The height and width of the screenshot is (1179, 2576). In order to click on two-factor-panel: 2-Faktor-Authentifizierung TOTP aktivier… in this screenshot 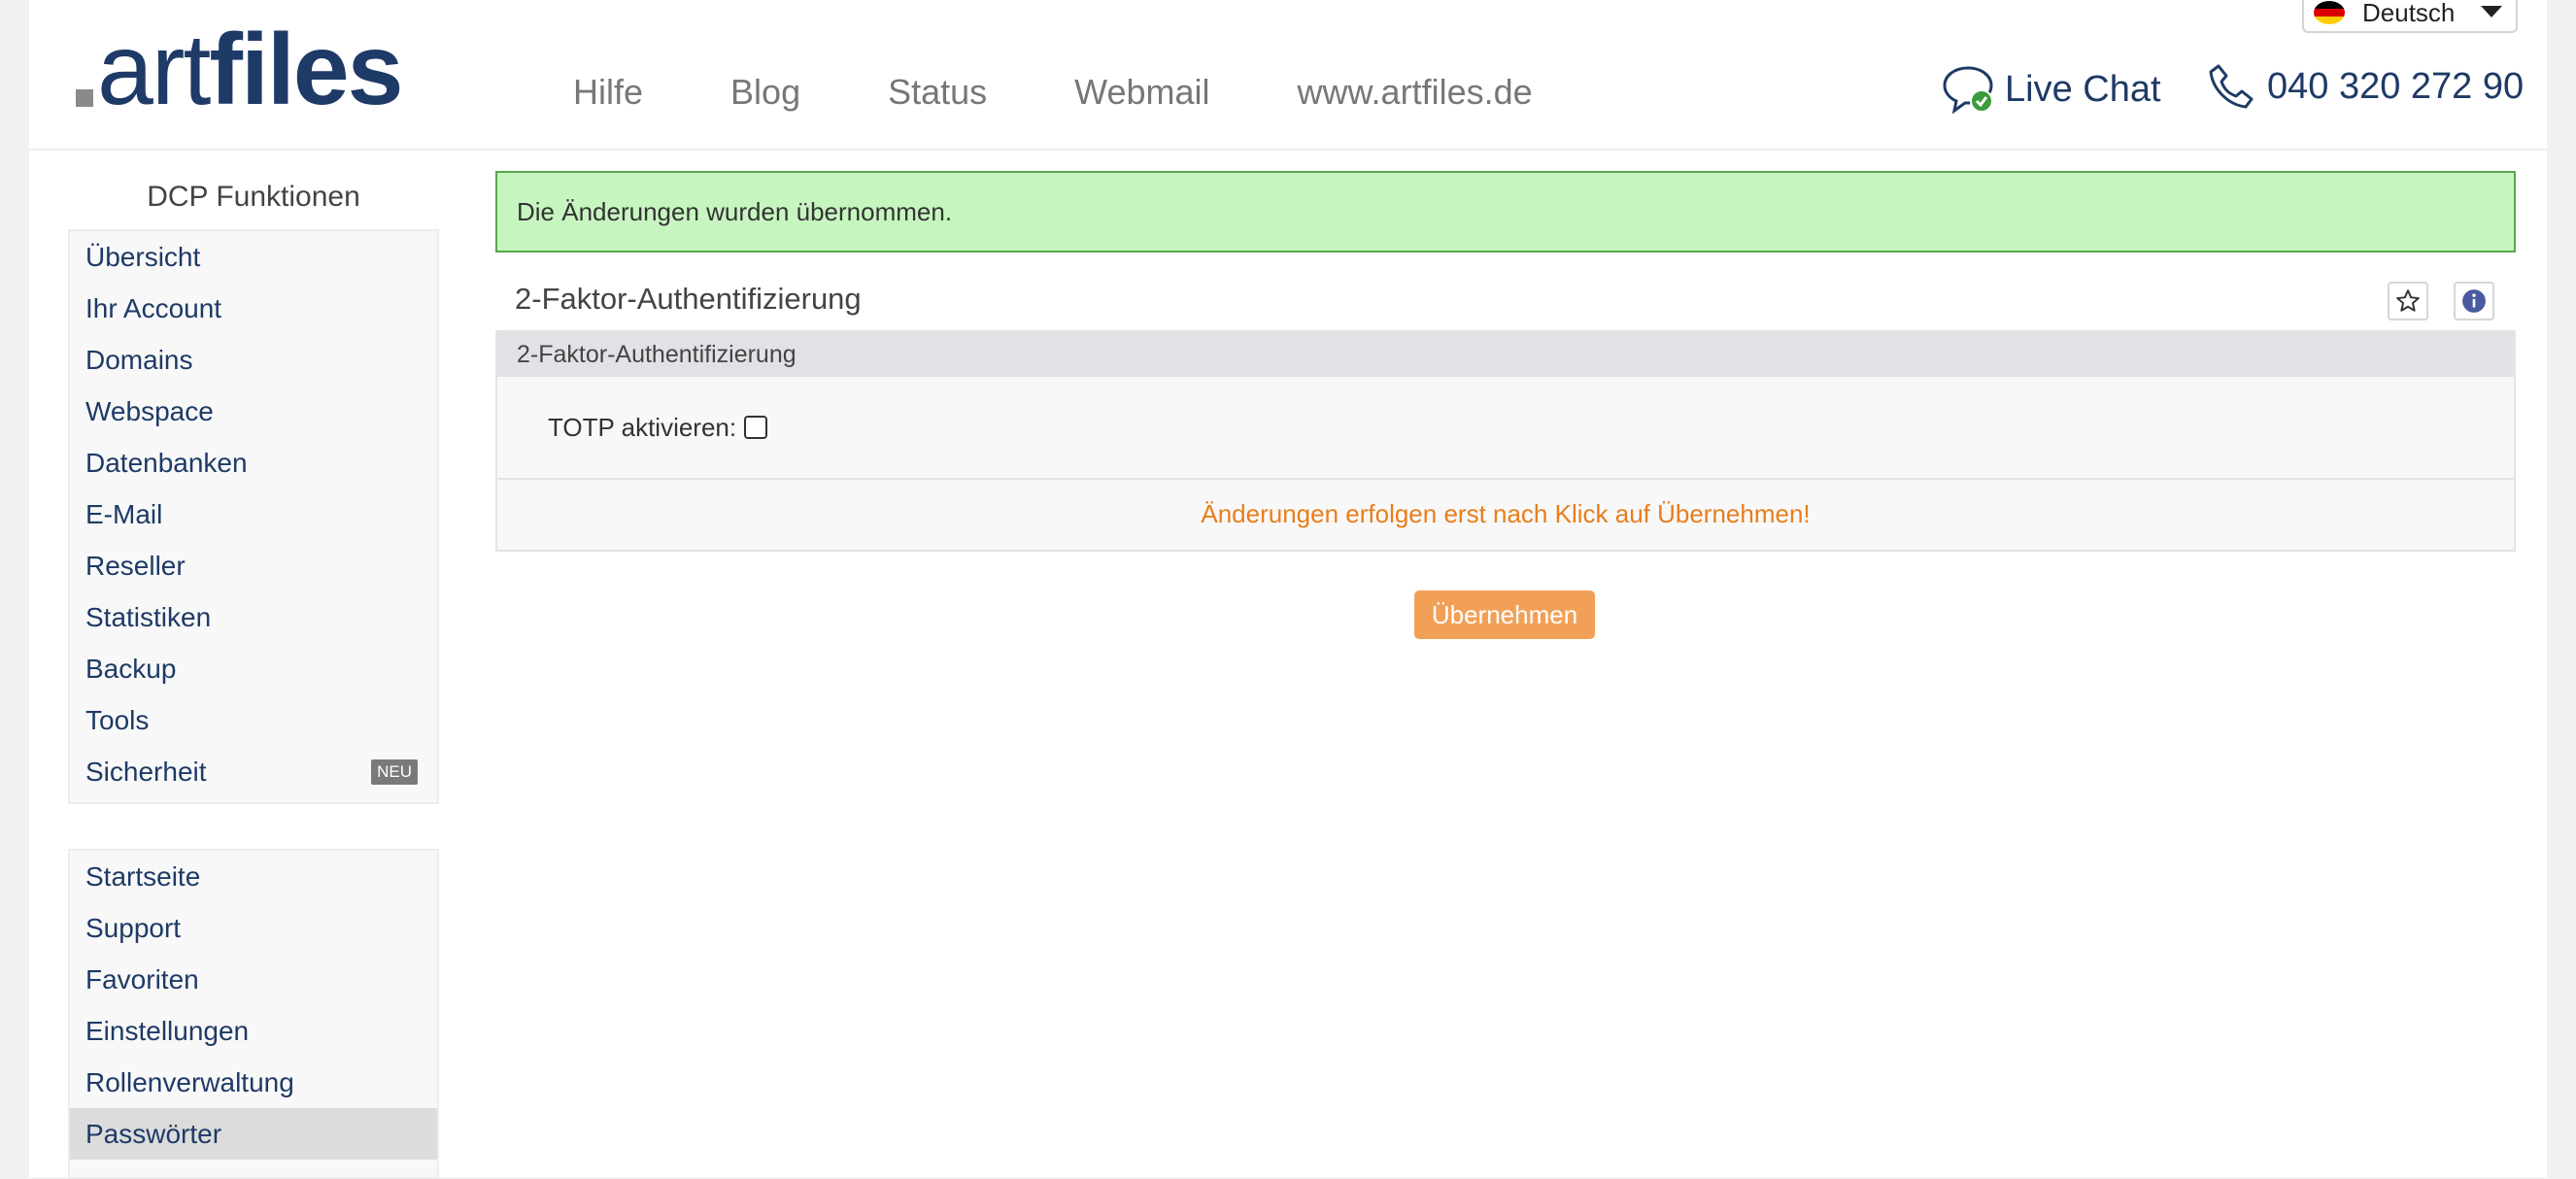, I will do `click(1505, 441)`.